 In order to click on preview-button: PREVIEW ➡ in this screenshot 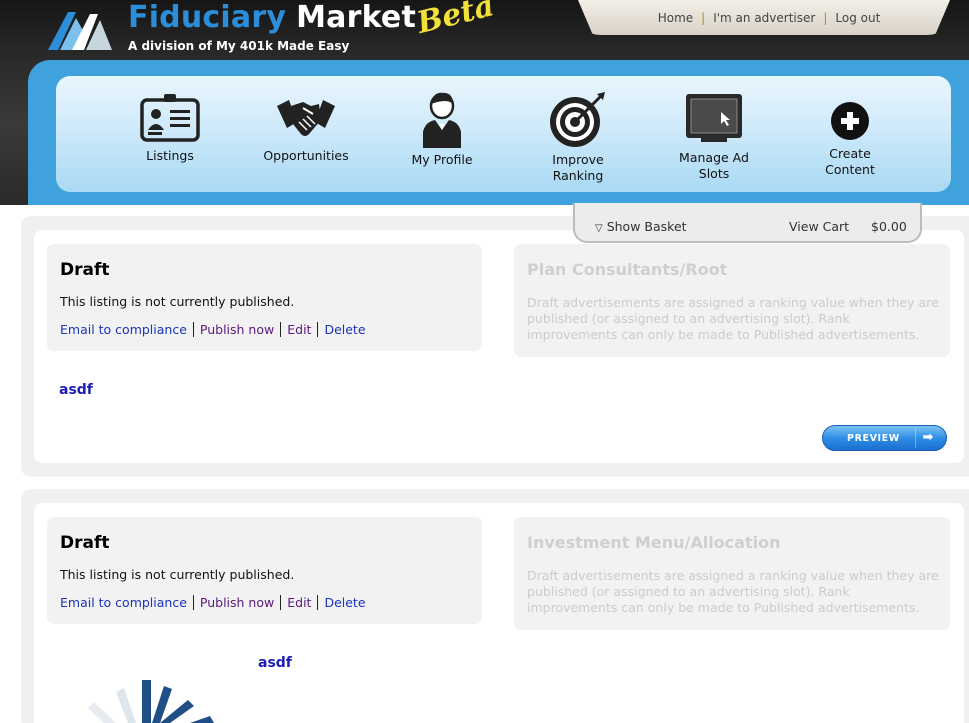, I will do `click(884, 438)`.